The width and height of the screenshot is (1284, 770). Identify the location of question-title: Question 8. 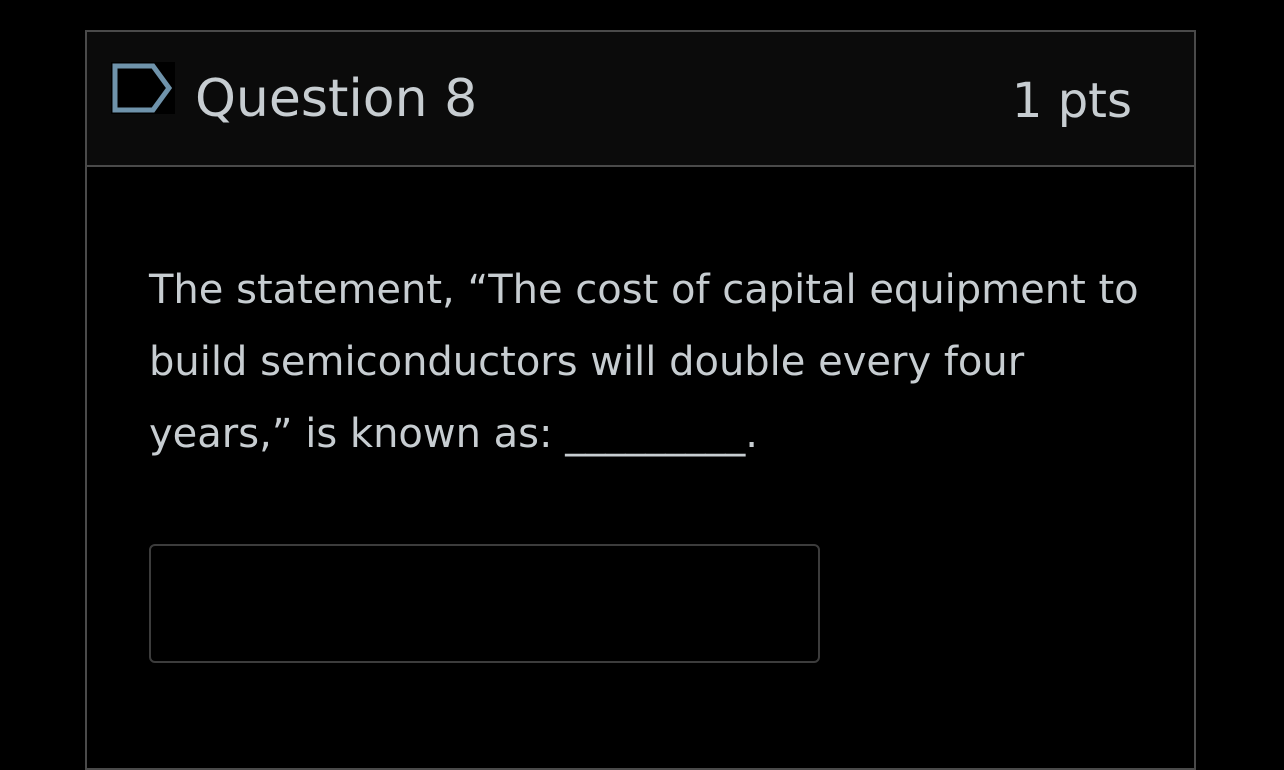
(336, 99).